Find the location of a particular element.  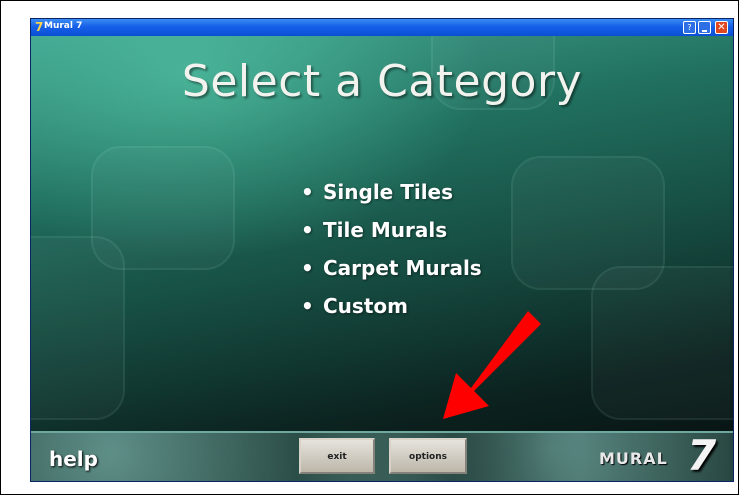

close-button: ✕ is located at coordinates (721, 27).